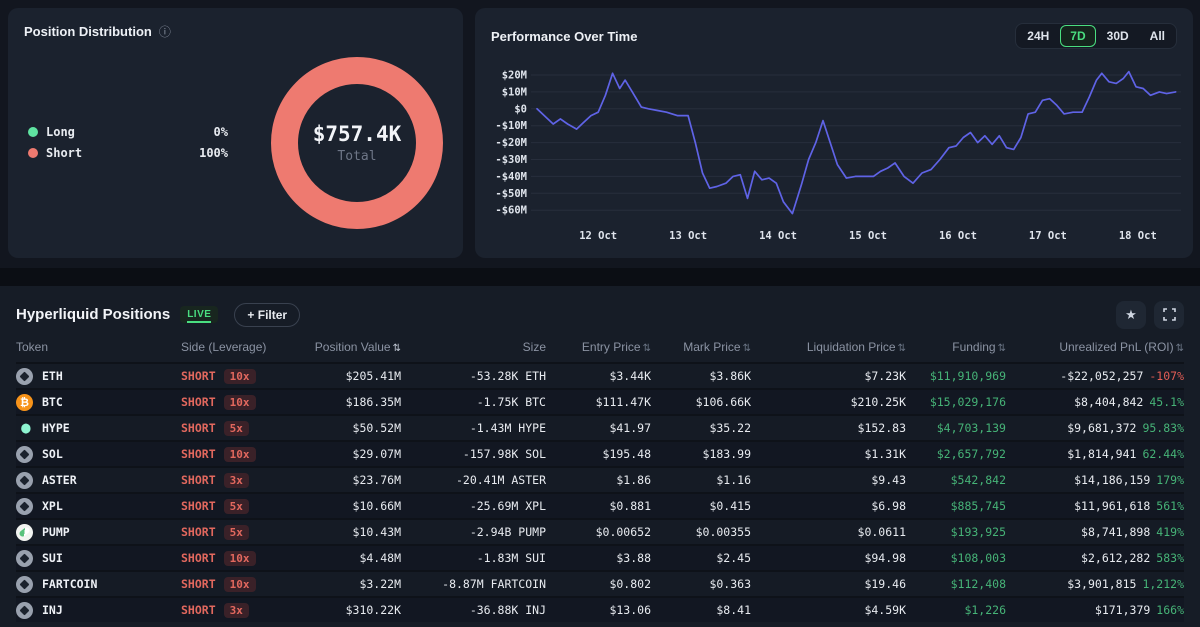 The image size is (1200, 627). What do you see at coordinates (98, 376) in the screenshot?
I see `token-cell: ETH` at bounding box center [98, 376].